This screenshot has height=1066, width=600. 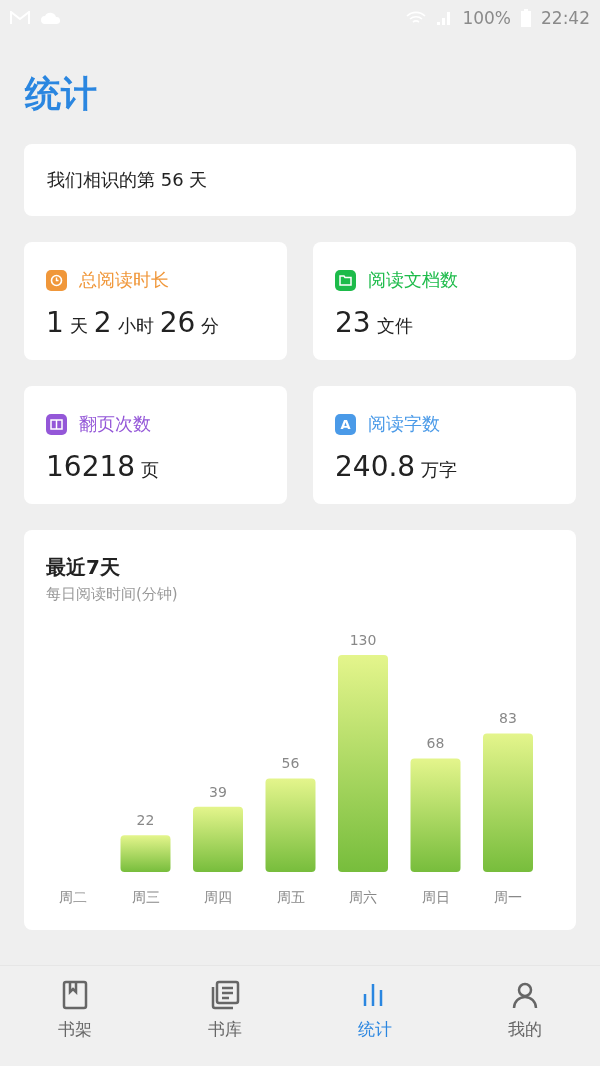 I want to click on stat-value: 240.8 万字, so click(x=397, y=466).